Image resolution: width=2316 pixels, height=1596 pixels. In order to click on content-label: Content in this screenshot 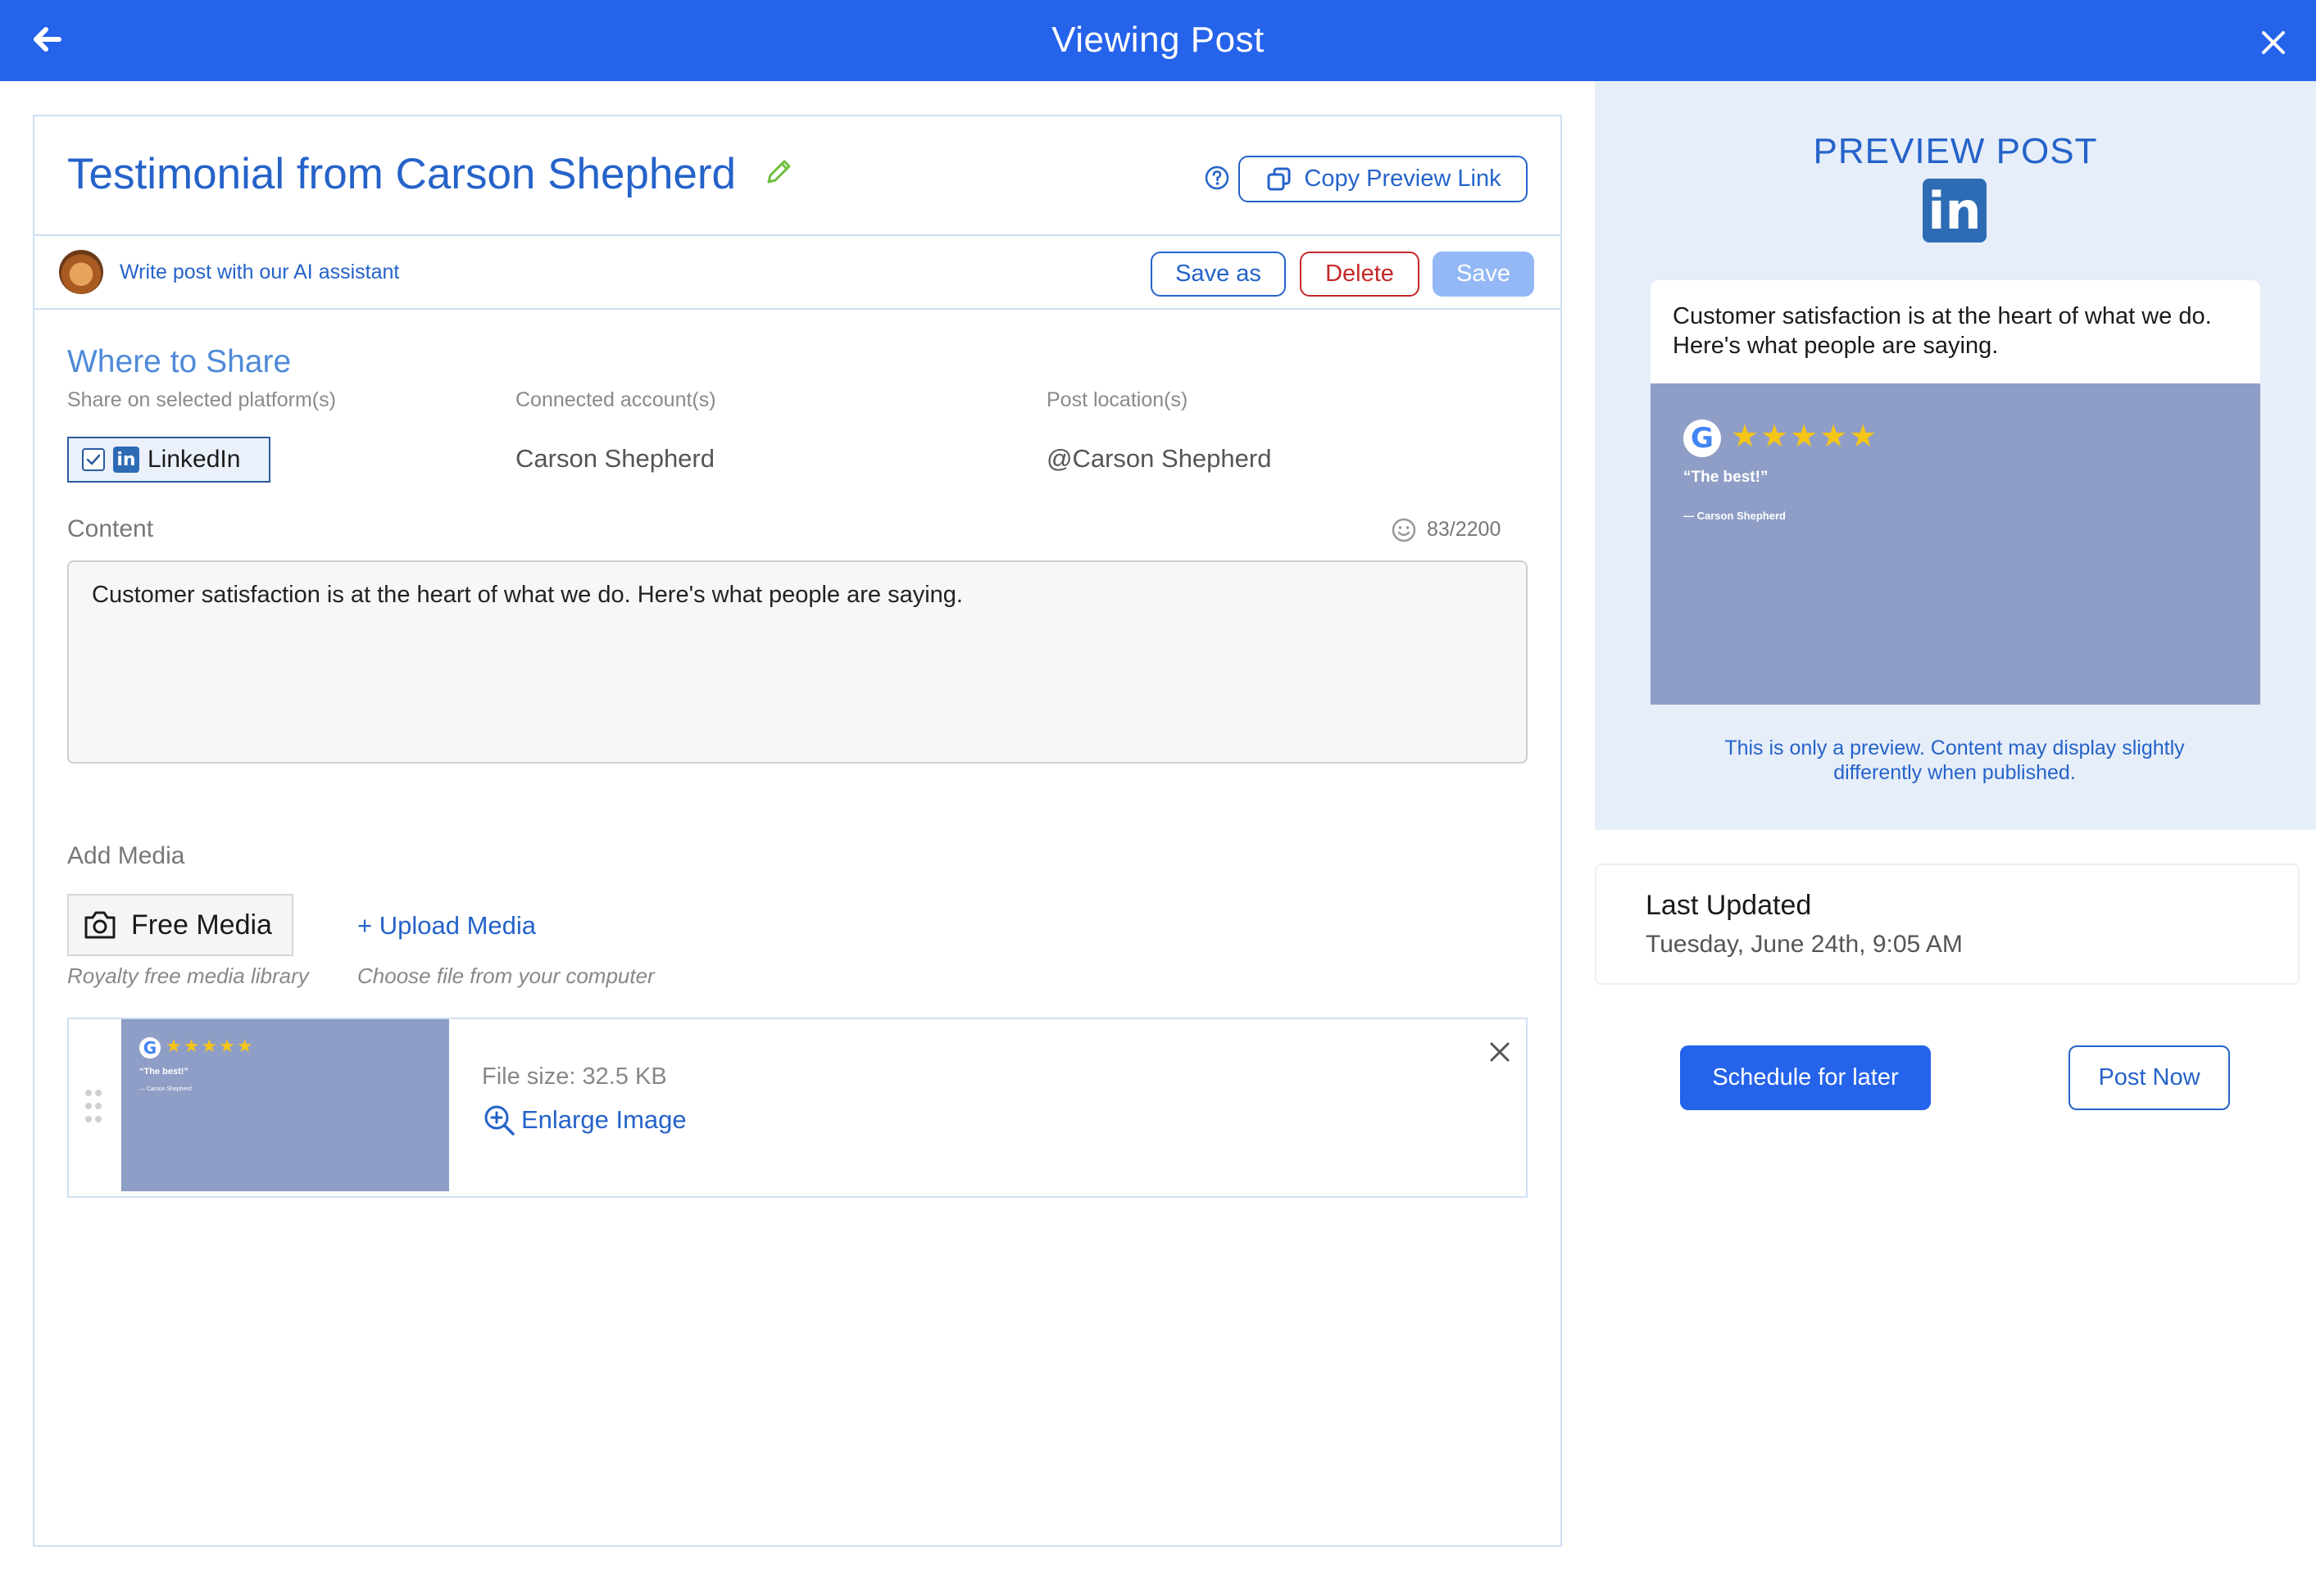, I will do `click(110, 528)`.